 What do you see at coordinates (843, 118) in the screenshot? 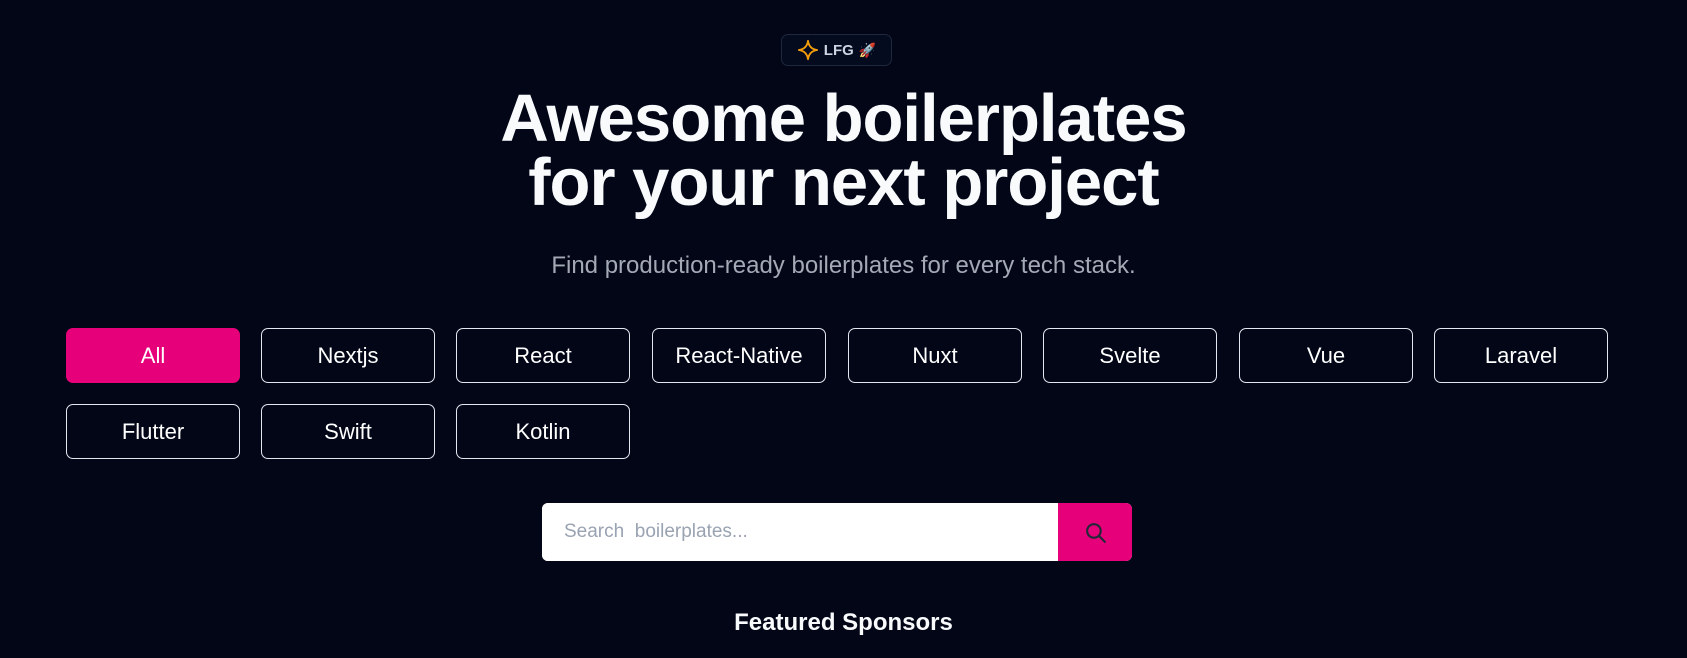
I see `page-title-line-1: Awesome boilerplates` at bounding box center [843, 118].